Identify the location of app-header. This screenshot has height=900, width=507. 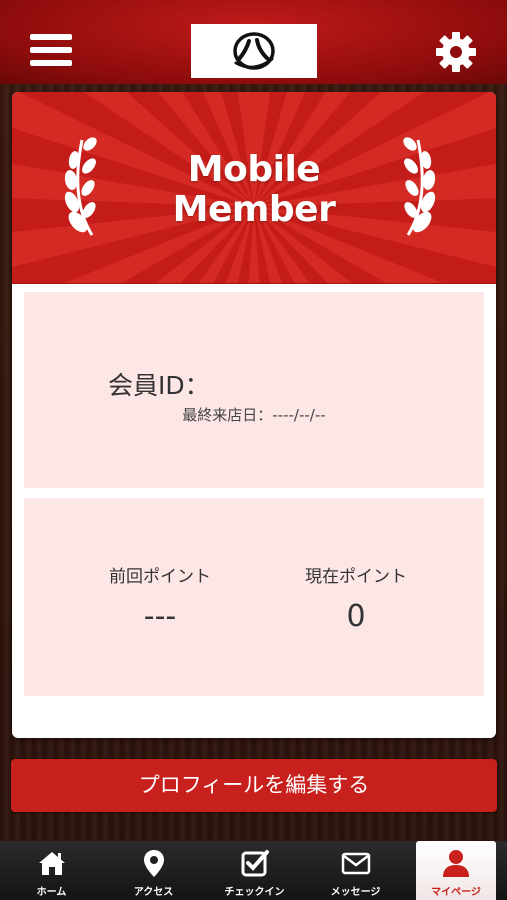
(253, 42).